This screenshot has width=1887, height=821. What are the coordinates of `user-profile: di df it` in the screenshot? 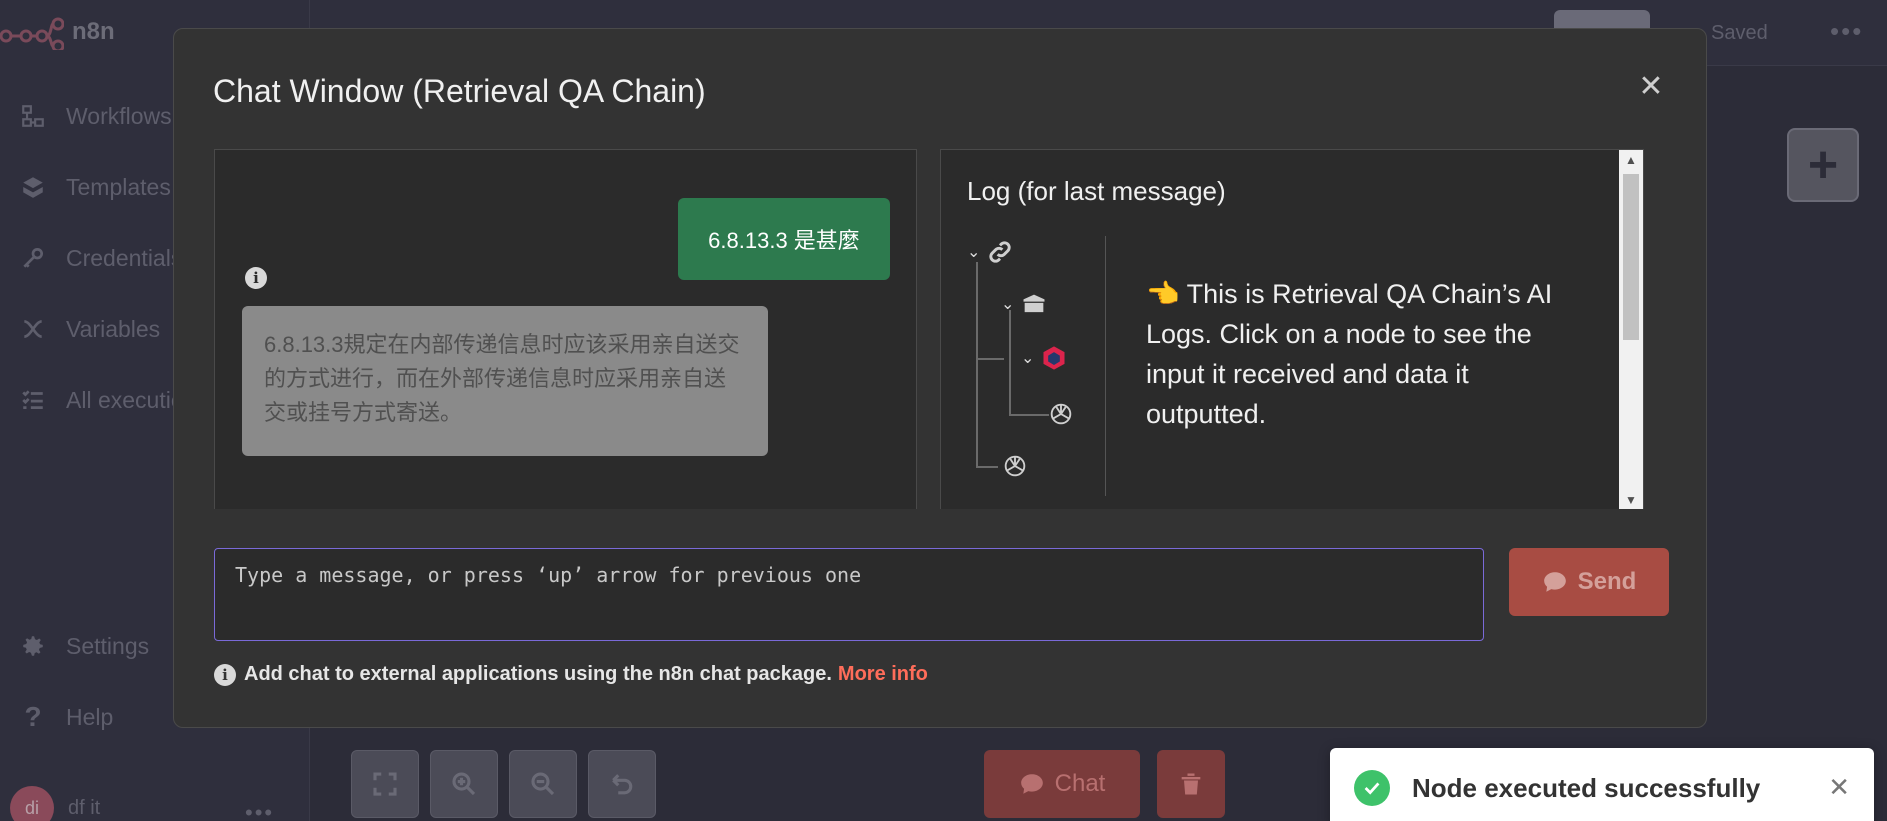 It's located at (55, 803).